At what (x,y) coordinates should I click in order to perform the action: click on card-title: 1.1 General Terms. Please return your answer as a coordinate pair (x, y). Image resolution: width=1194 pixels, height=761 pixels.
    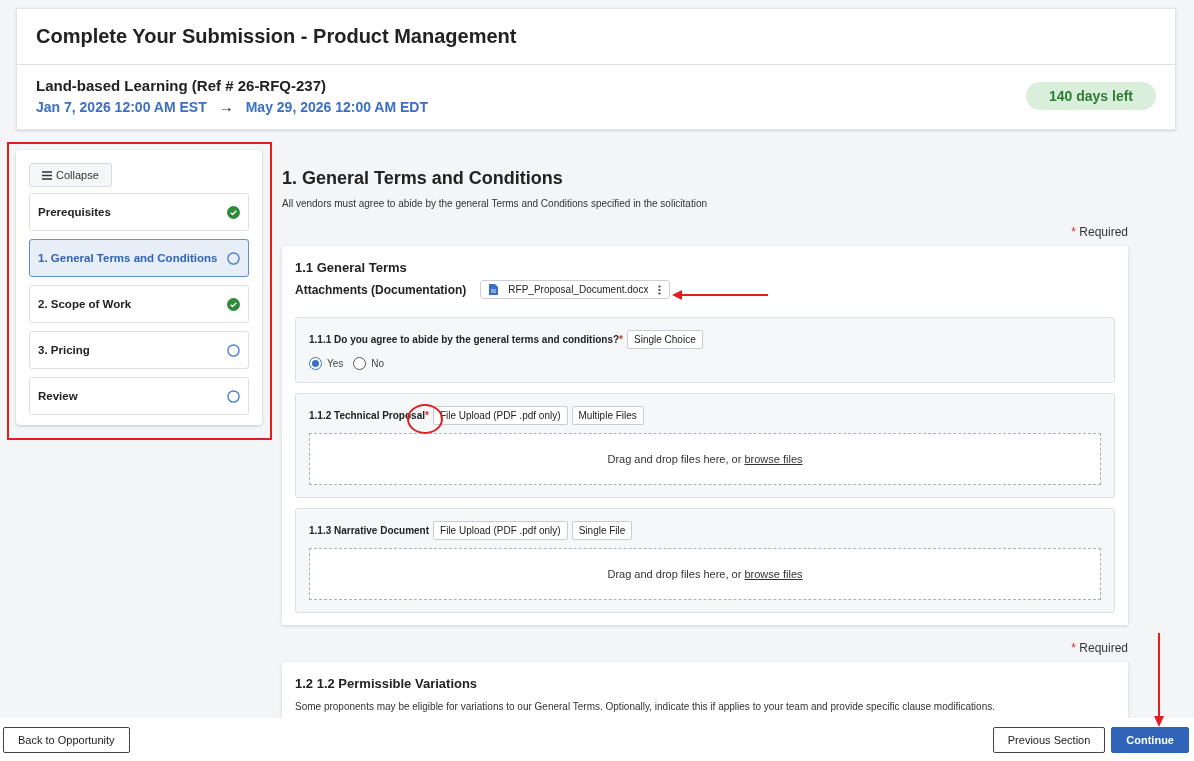
    Looking at the image, I should click on (351, 267).